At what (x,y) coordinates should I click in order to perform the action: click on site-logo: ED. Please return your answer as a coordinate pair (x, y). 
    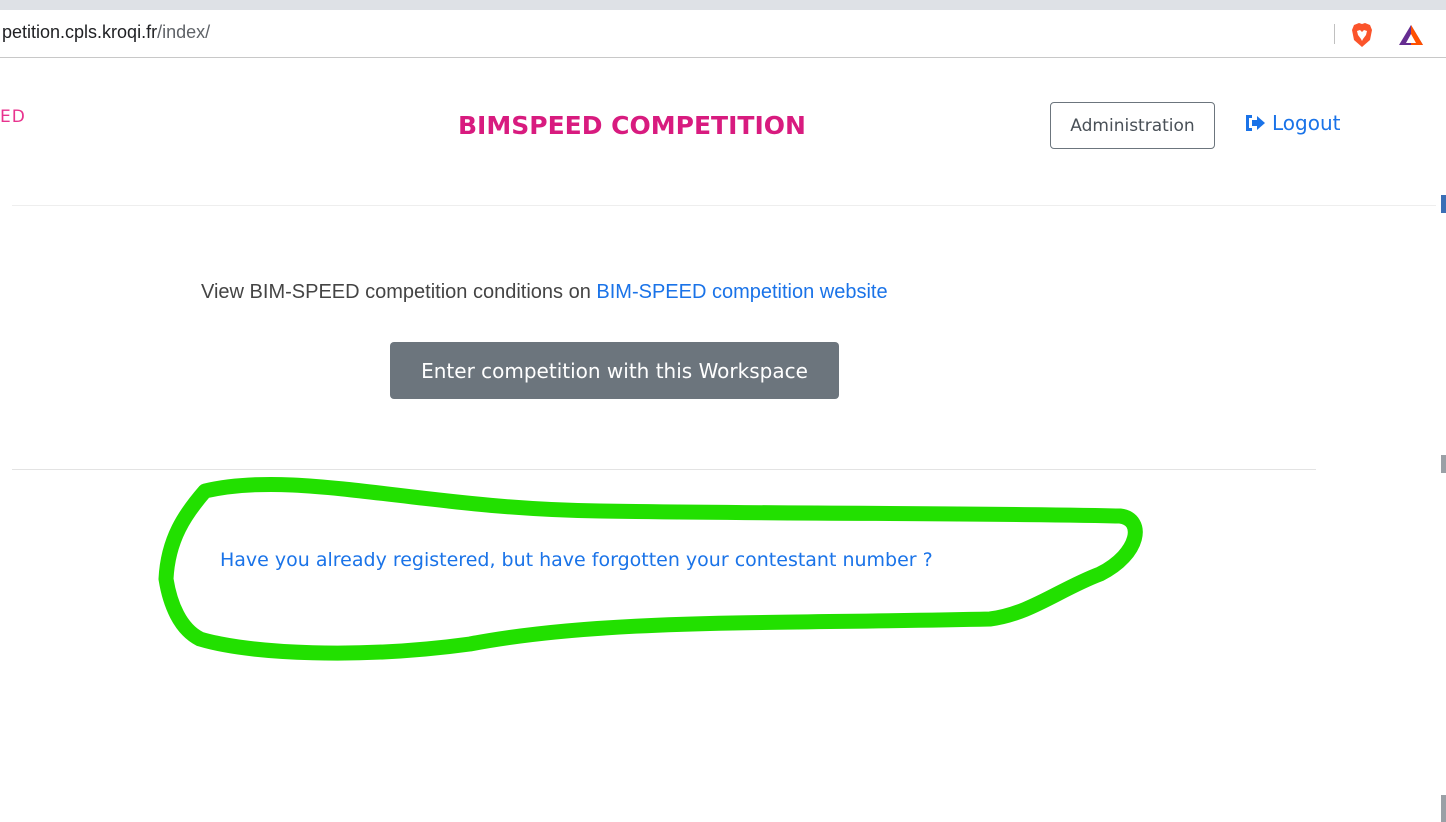
    Looking at the image, I should click on (13, 117).